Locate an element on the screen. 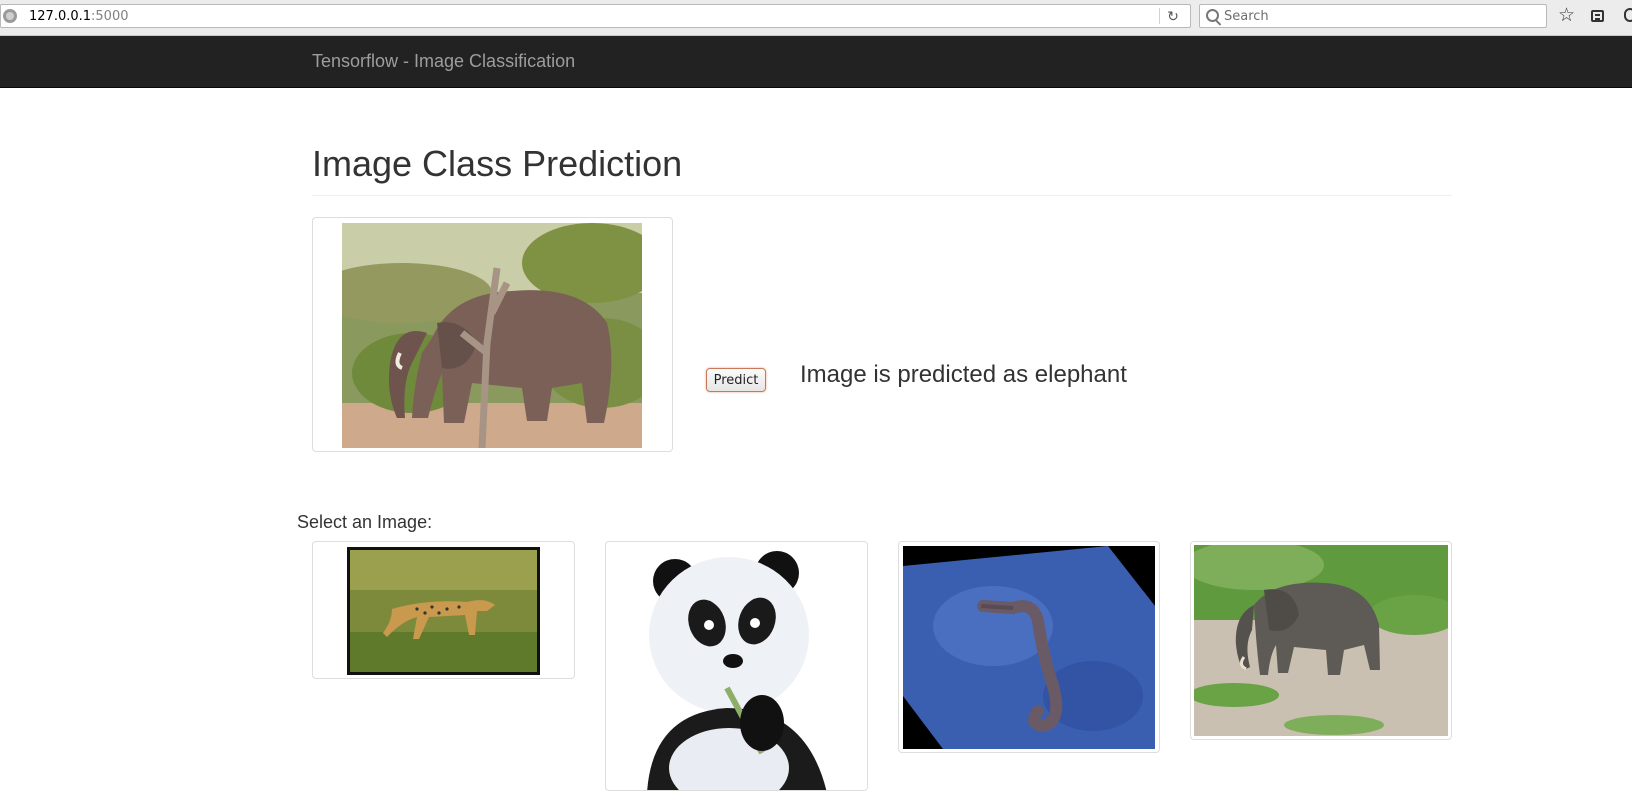 Image resolution: width=1632 pixels, height=791 pixels. selected-elephant-image is located at coordinates (492, 335).